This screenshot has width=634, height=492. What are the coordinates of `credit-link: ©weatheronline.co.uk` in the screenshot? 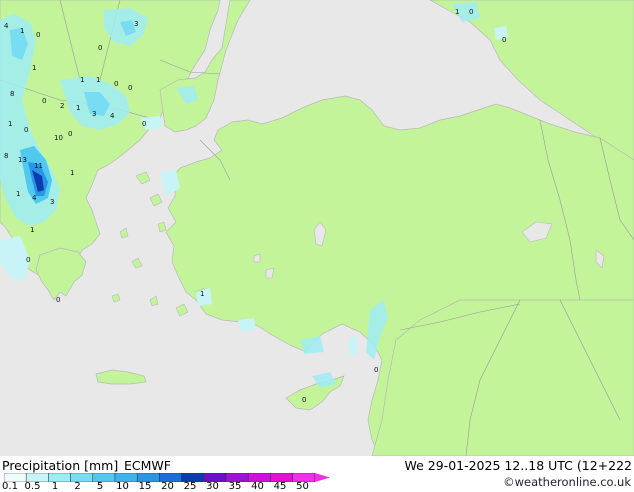 It's located at (567, 482).